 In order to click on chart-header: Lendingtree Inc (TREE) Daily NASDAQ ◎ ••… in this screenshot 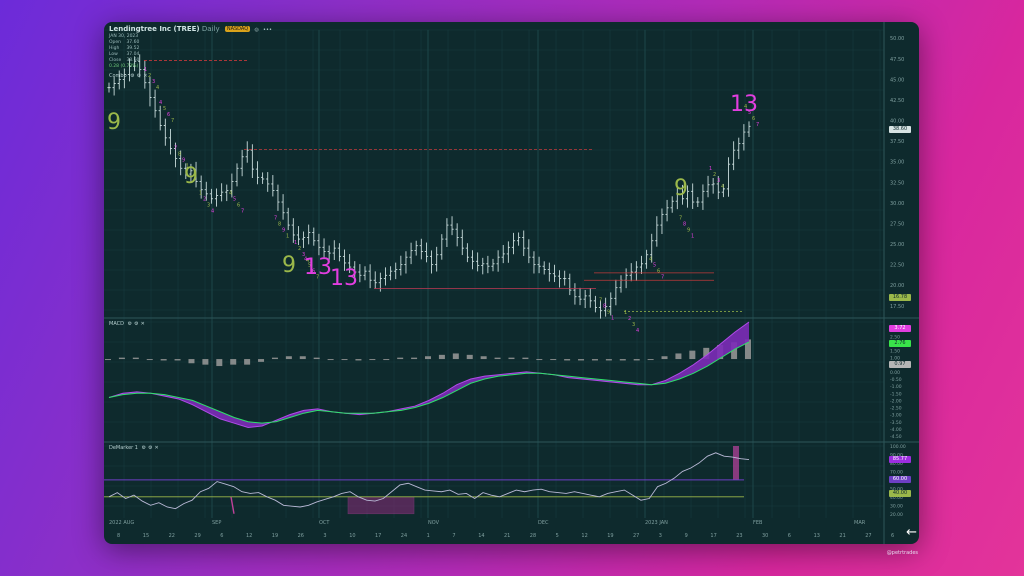, I will do `click(190, 29)`.